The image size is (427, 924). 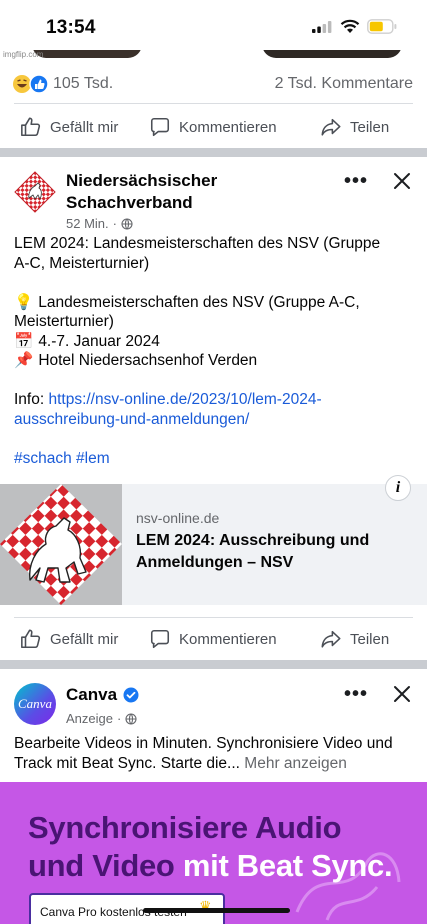 I want to click on nsv-avatar, so click(x=35, y=192).